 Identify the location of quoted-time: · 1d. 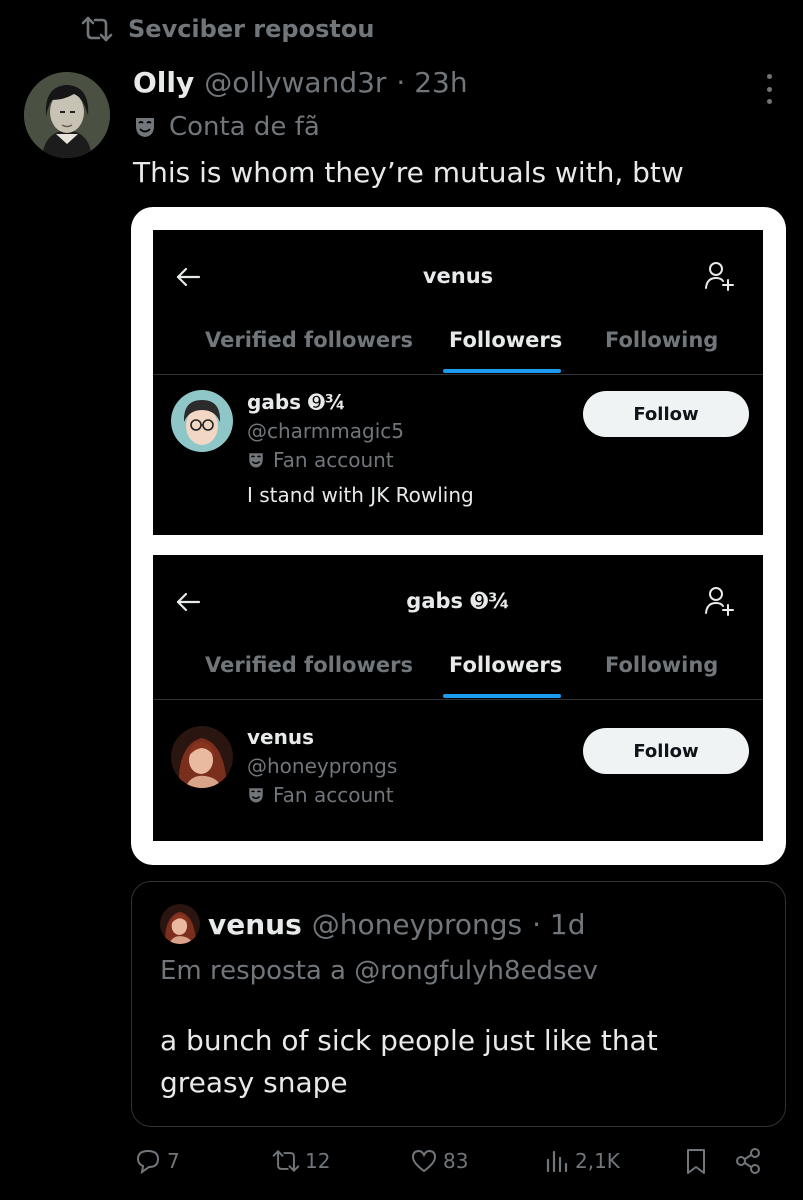
(558, 924).